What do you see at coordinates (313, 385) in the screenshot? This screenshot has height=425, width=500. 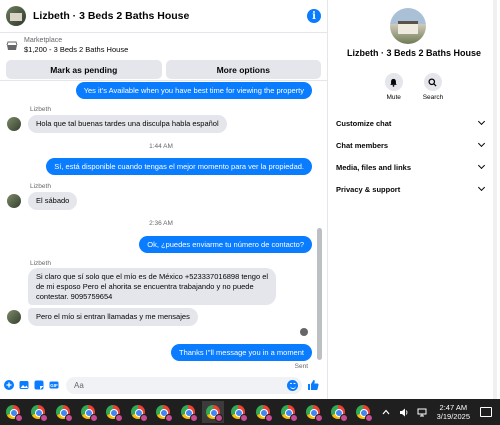 I see `thumbs-up-icon` at bounding box center [313, 385].